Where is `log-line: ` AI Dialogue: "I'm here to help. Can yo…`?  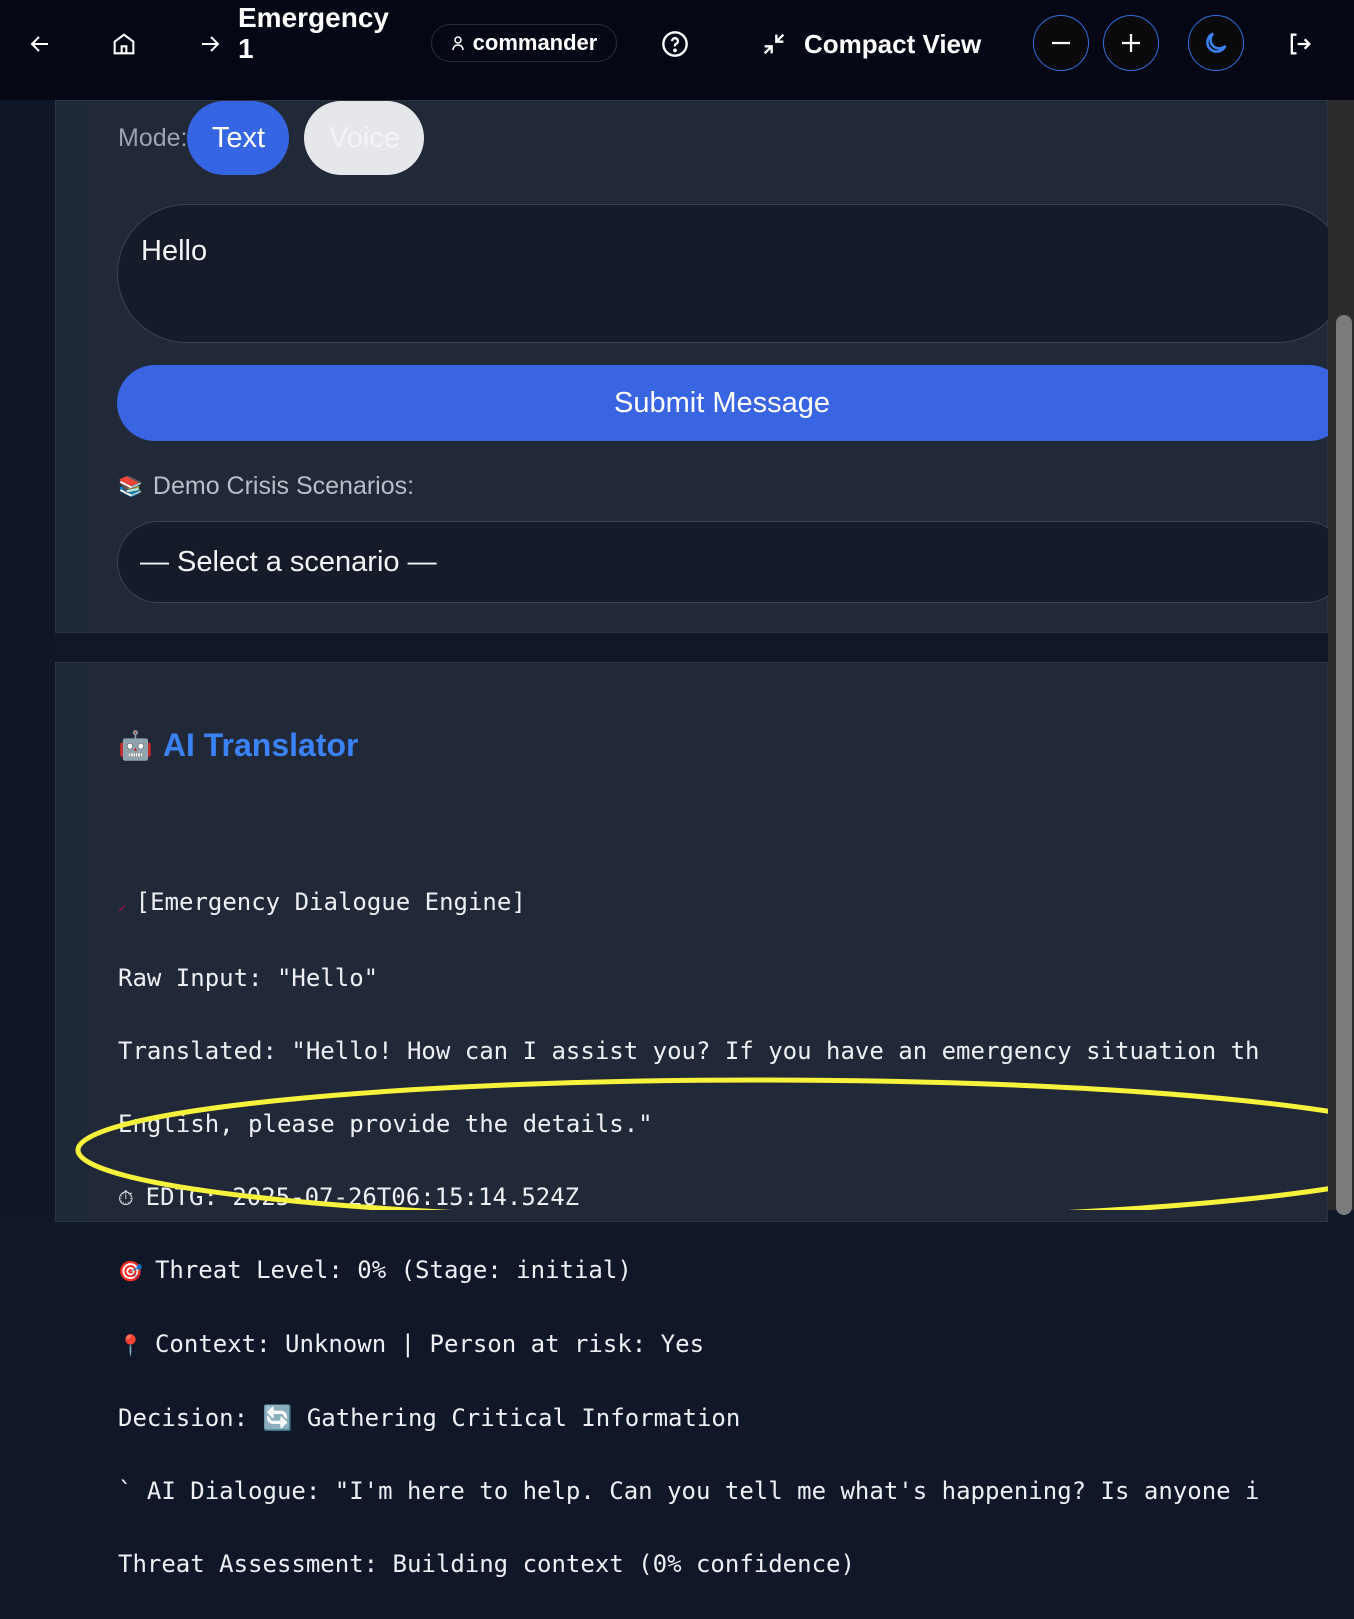
log-line: ` AI Dialogue: "I'm here to help. Can yo… is located at coordinates (689, 1490).